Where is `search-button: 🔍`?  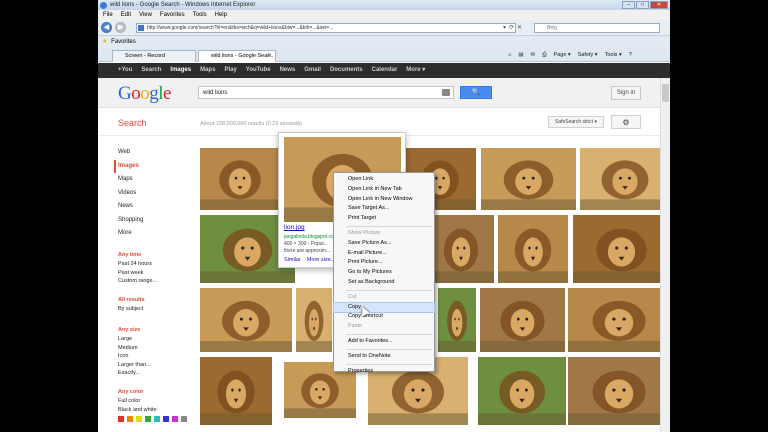
search-button: 🔍 is located at coordinates (476, 92).